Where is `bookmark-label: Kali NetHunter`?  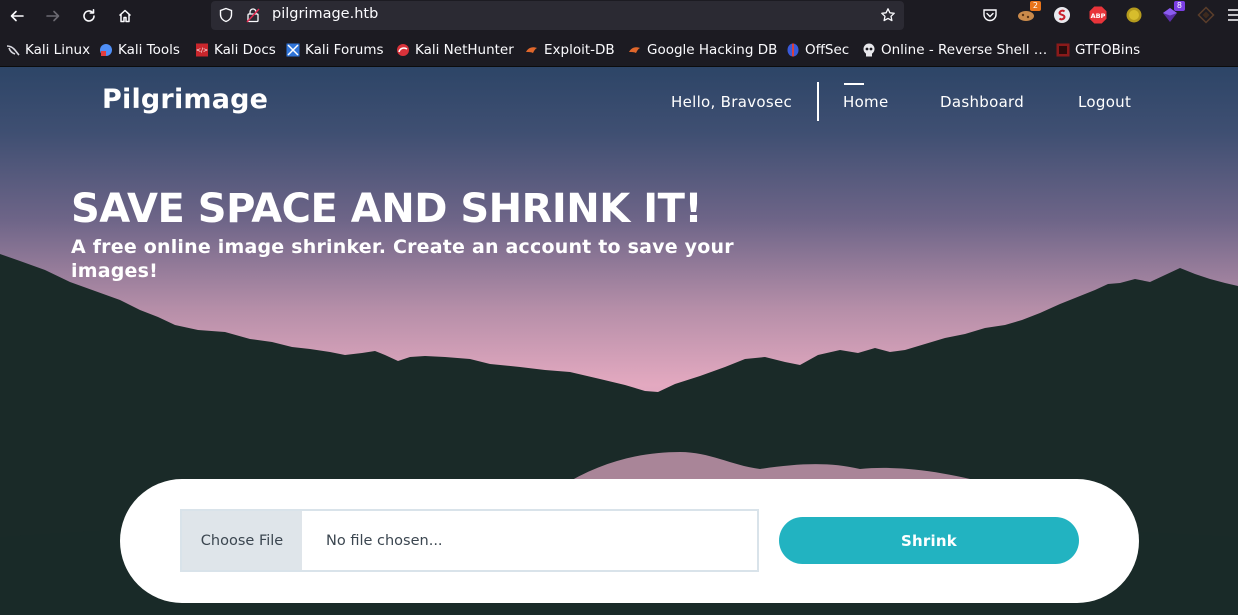
bookmark-label: Kali NetHunter is located at coordinates (464, 50).